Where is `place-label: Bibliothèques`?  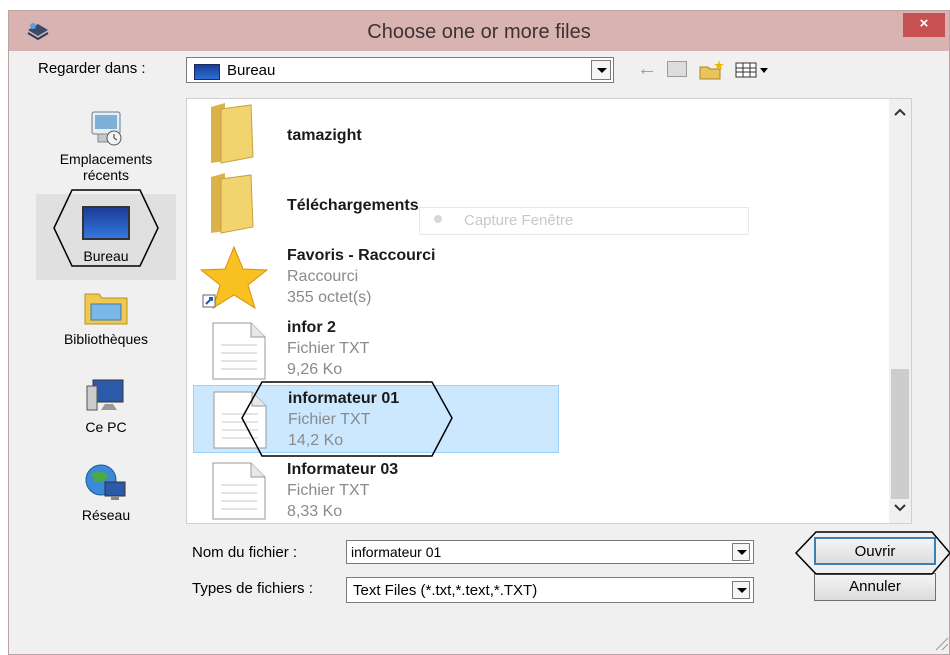 place-label: Bibliothèques is located at coordinates (106, 339).